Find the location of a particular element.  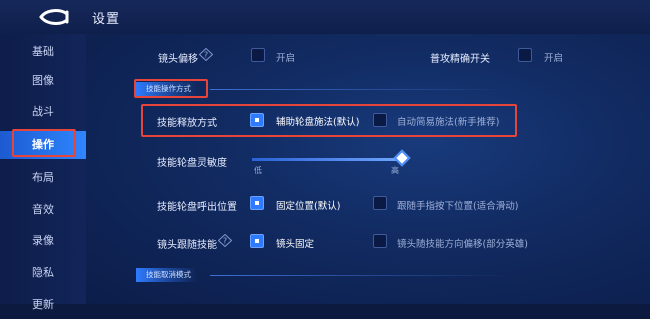

camera-follow-option-b-label: 镜头随技能方向偏移(部分英雄) is located at coordinates (462, 244).